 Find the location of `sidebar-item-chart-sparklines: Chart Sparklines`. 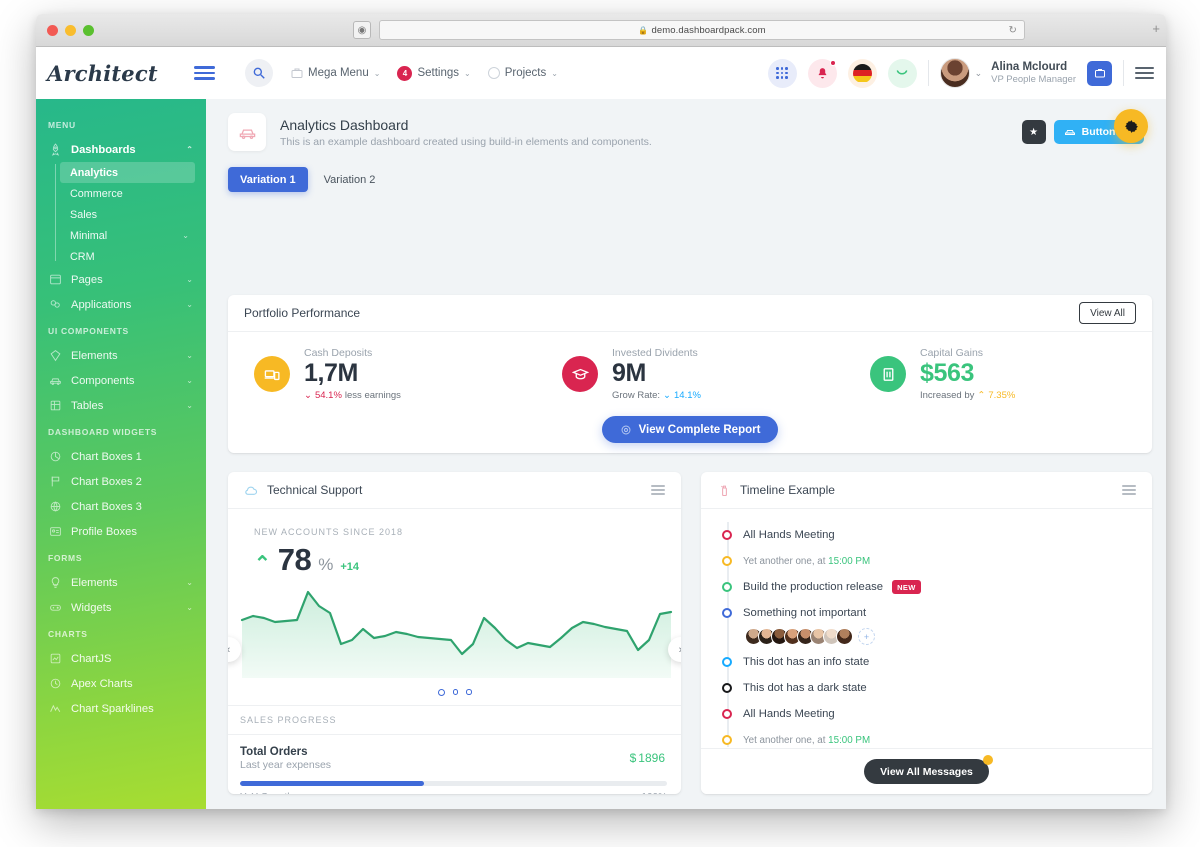

sidebar-item-chart-sparklines: Chart Sparklines is located at coordinates (121, 708).